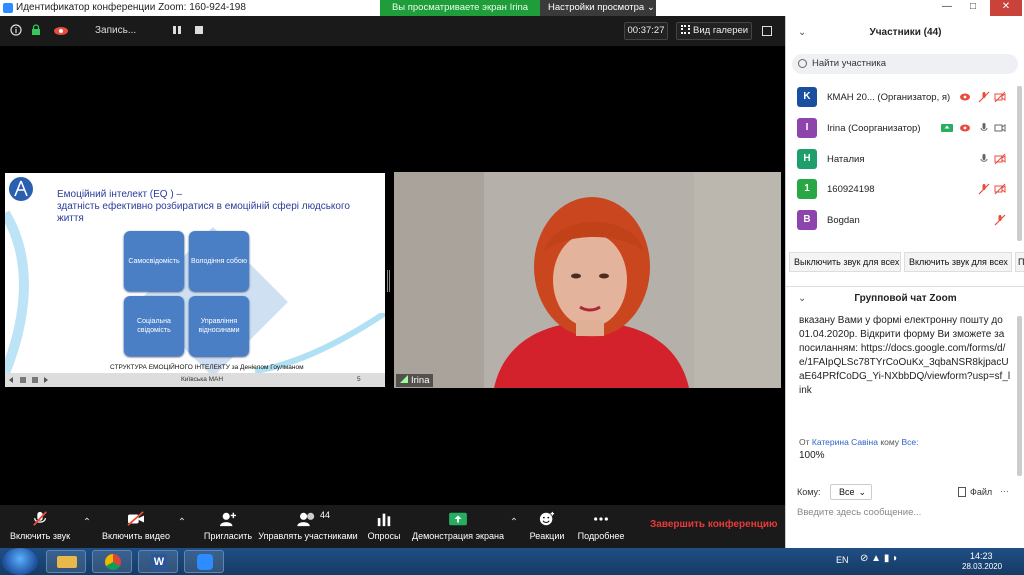 The width and height of the screenshot is (1024, 575). What do you see at coordinates (851, 492) in the screenshot?
I see `chat-recipient-select: Все ⌄` at bounding box center [851, 492].